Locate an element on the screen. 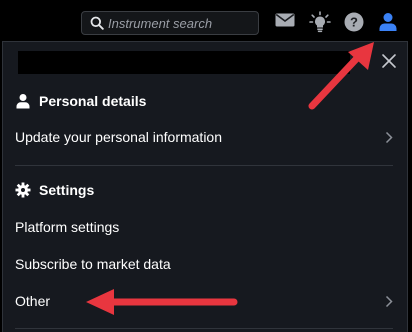 The width and height of the screenshot is (412, 332). other-label: Other is located at coordinates (33, 301).